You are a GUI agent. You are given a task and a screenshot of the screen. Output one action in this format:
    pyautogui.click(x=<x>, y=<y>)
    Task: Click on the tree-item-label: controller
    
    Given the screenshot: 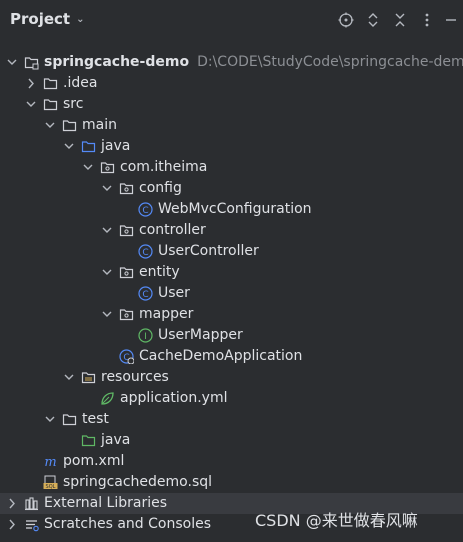 What is the action you would take?
    pyautogui.click(x=172, y=230)
    